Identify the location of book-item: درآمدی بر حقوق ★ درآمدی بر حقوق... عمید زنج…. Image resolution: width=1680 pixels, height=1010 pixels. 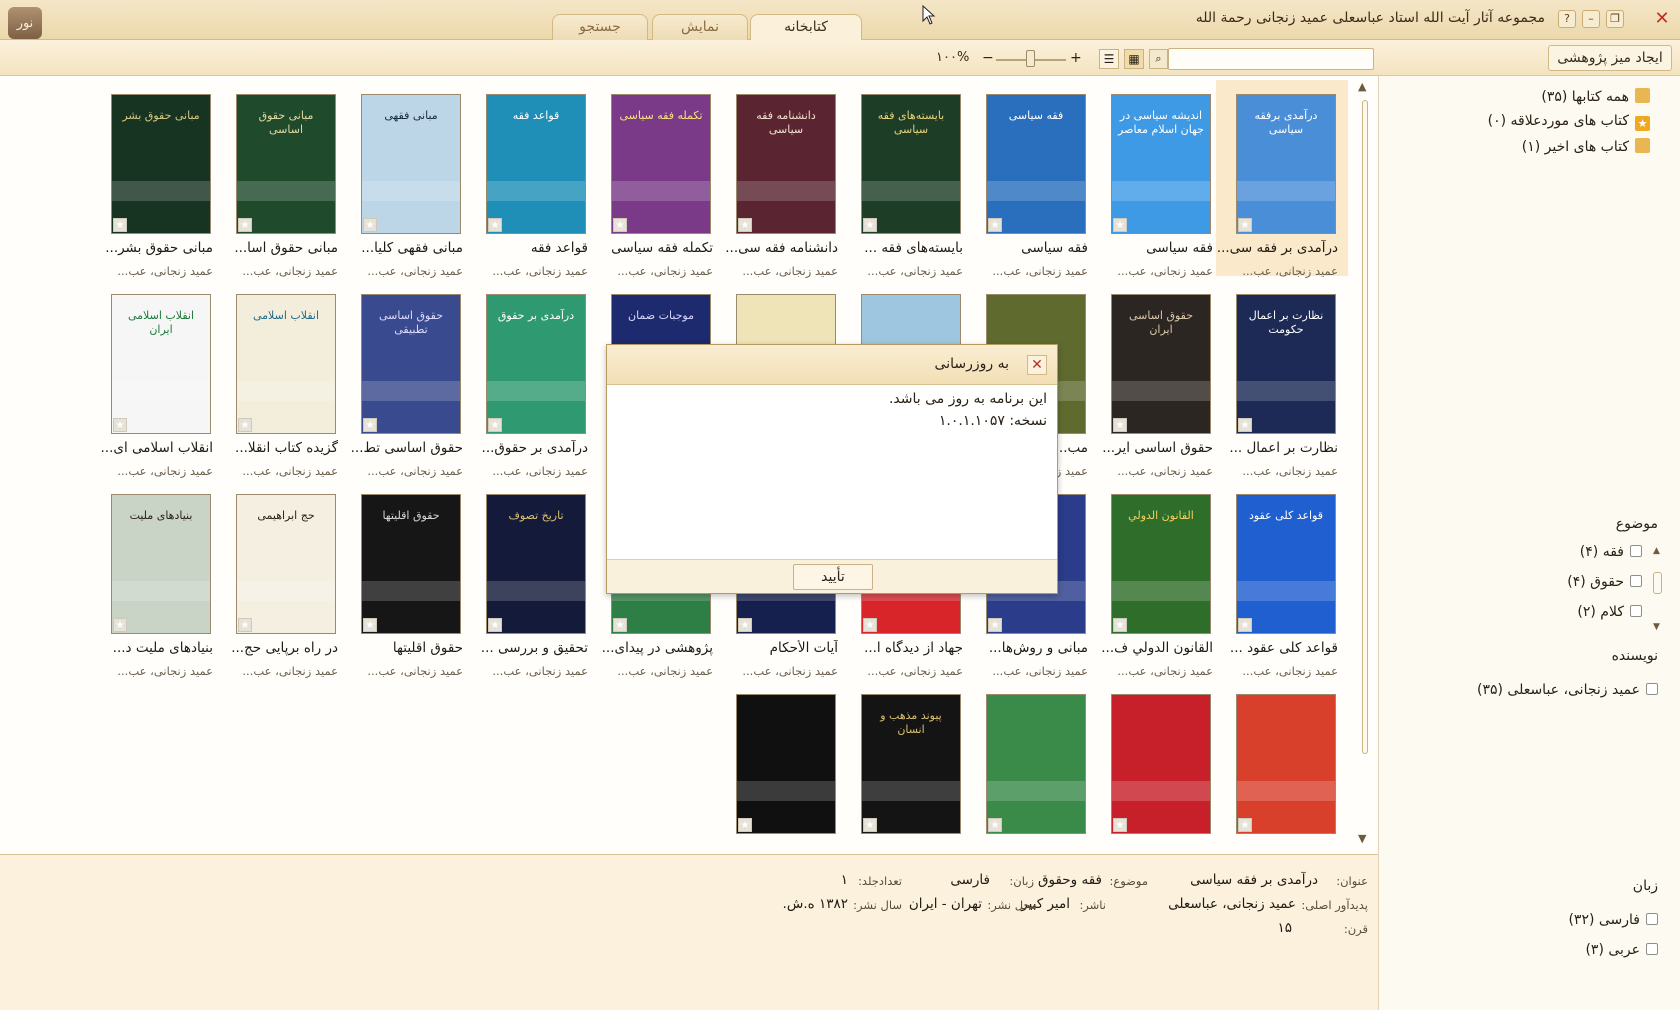
(532, 379).